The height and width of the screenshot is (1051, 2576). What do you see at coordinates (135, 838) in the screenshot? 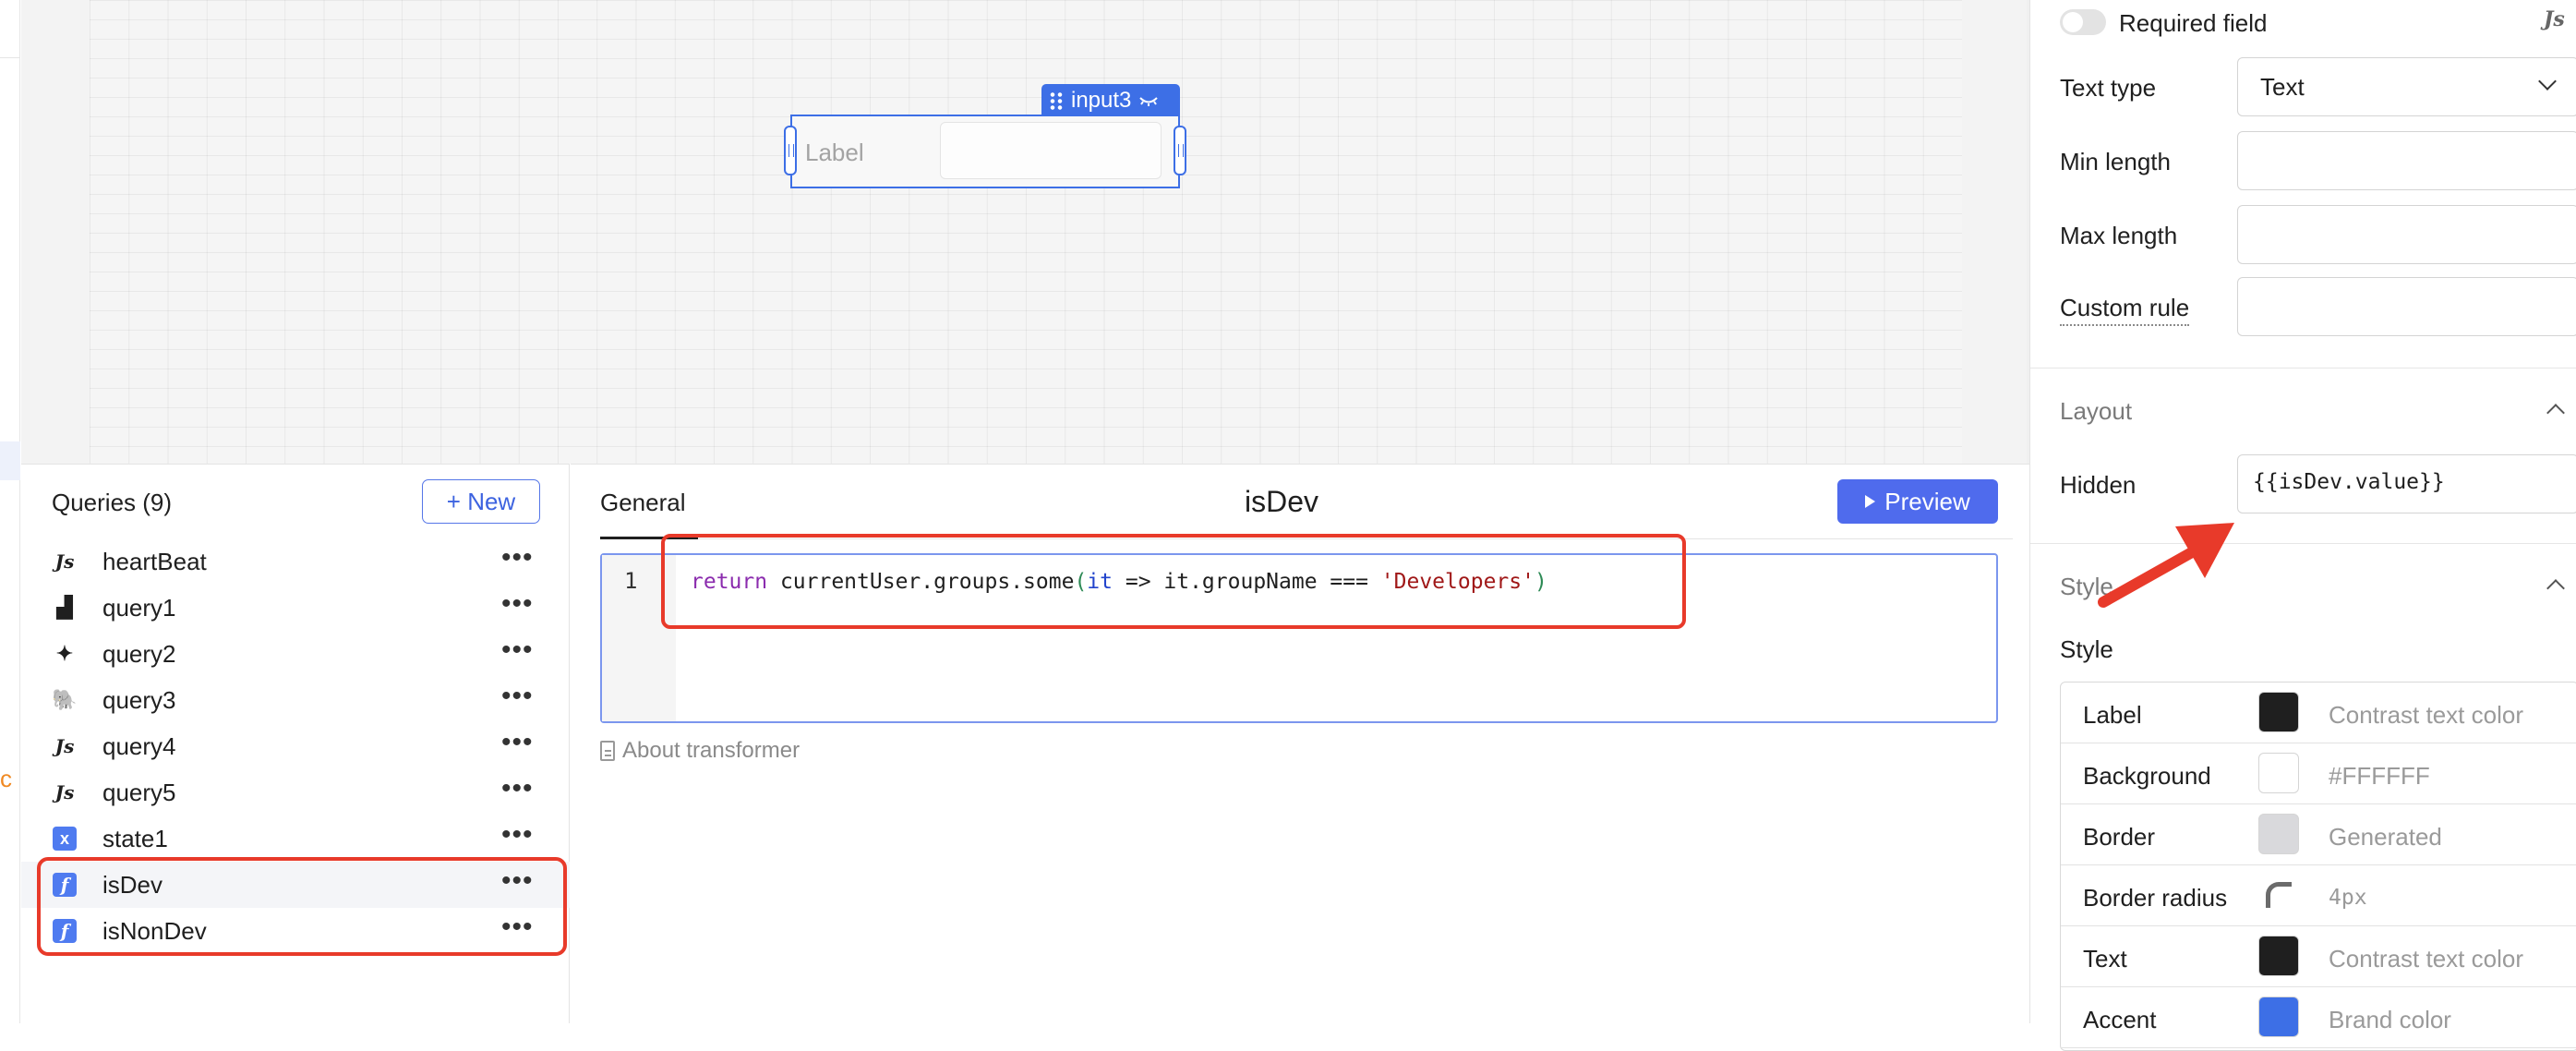
I see `query-name: state1` at bounding box center [135, 838].